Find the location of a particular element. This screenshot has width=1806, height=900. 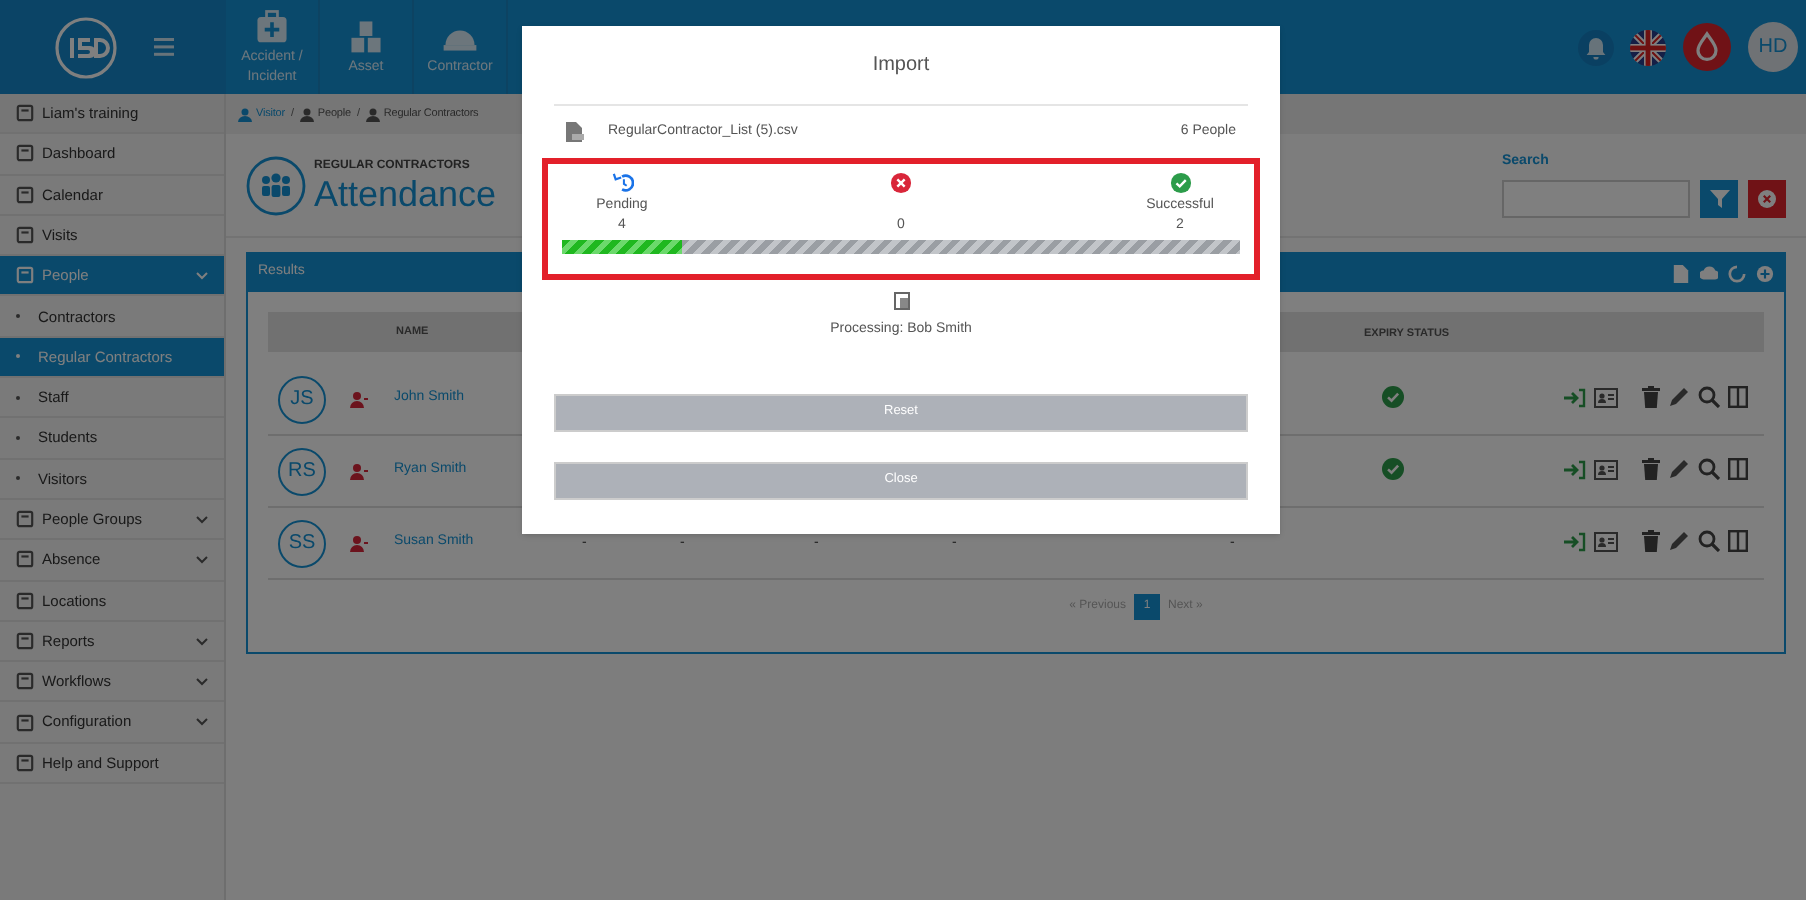

filter-icon is located at coordinates (1719, 198).